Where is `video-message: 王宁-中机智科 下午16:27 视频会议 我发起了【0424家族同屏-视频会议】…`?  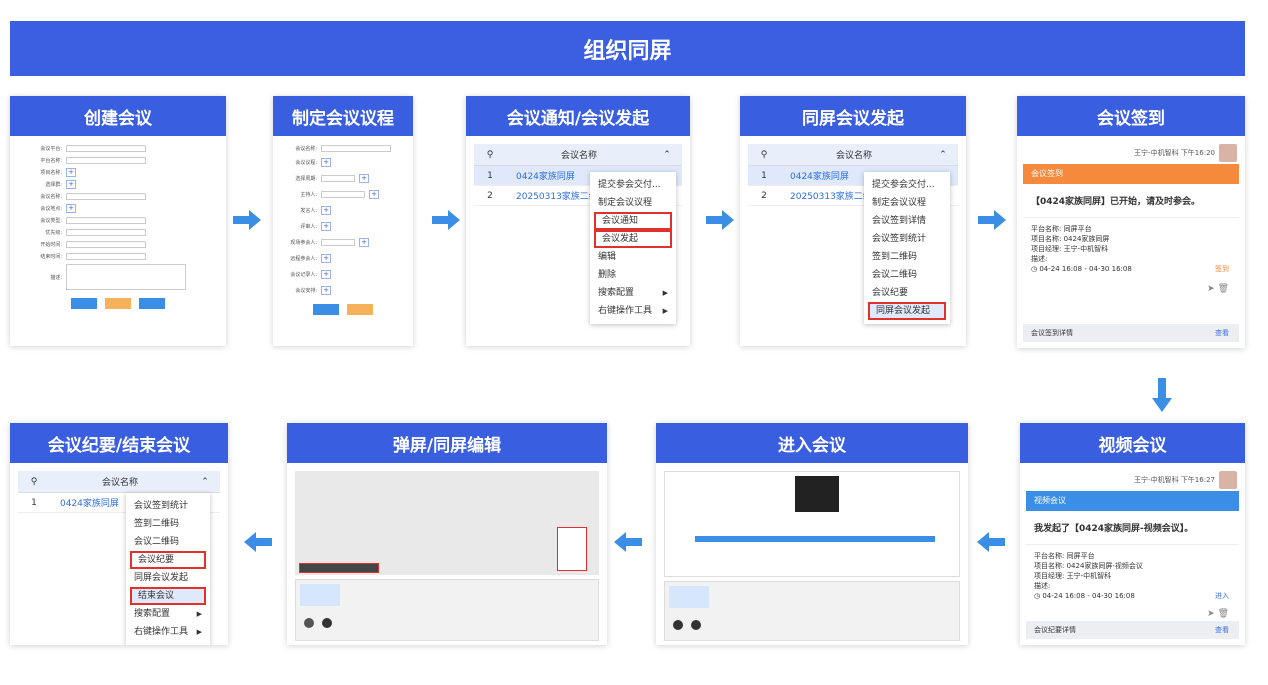 video-message: 王宁-中机智科 下午16:27 视频会议 我发起了【0424家族同屏-视频会议】… is located at coordinates (1132, 554).